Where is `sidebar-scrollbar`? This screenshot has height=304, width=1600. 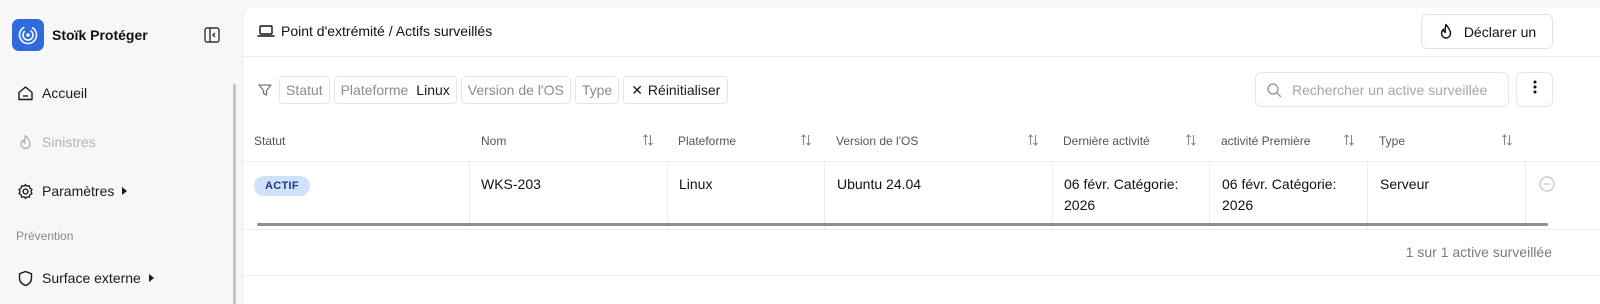 sidebar-scrollbar is located at coordinates (234, 194).